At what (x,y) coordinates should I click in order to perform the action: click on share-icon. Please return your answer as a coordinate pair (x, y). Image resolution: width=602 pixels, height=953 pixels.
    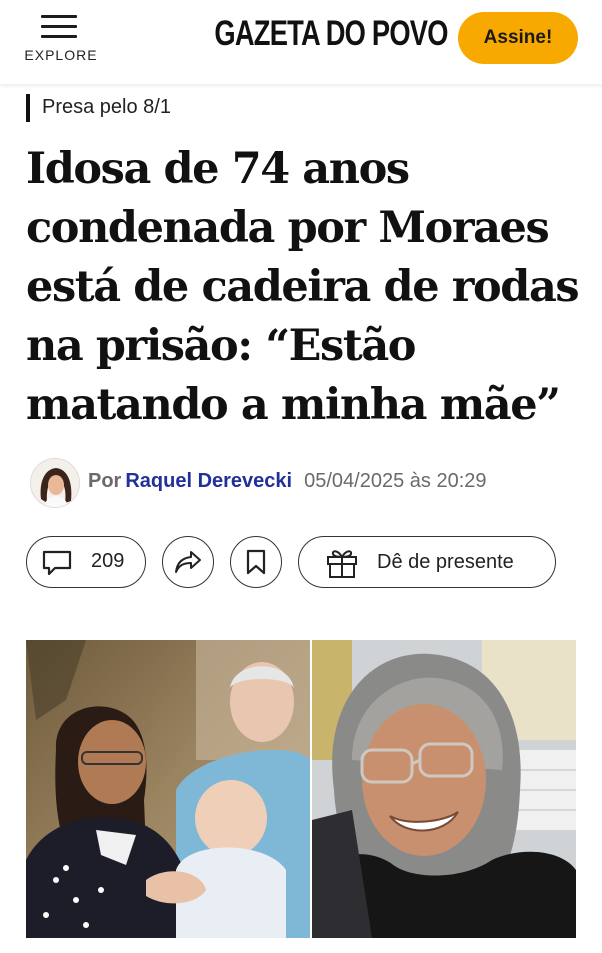
    Looking at the image, I should click on (188, 562).